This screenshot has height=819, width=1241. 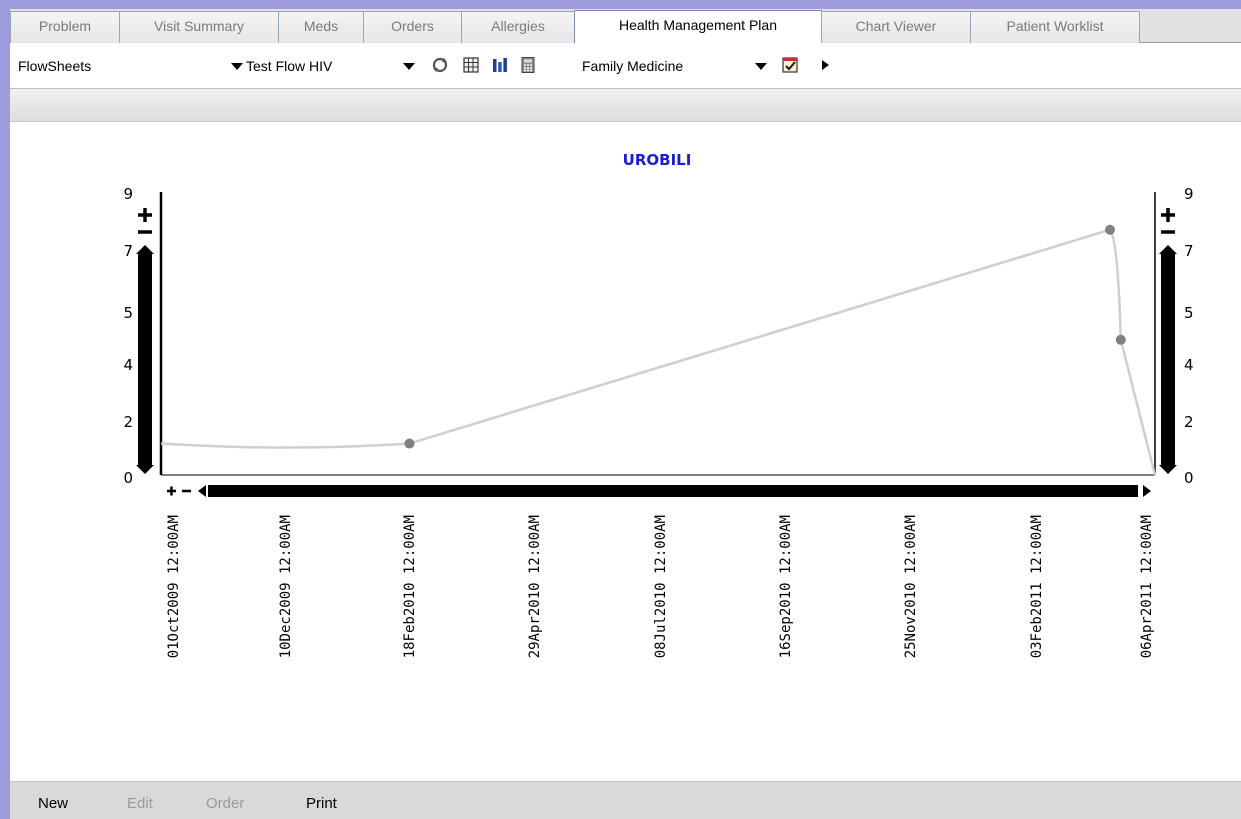 I want to click on secondary-toolbar, so click(x=625, y=105).